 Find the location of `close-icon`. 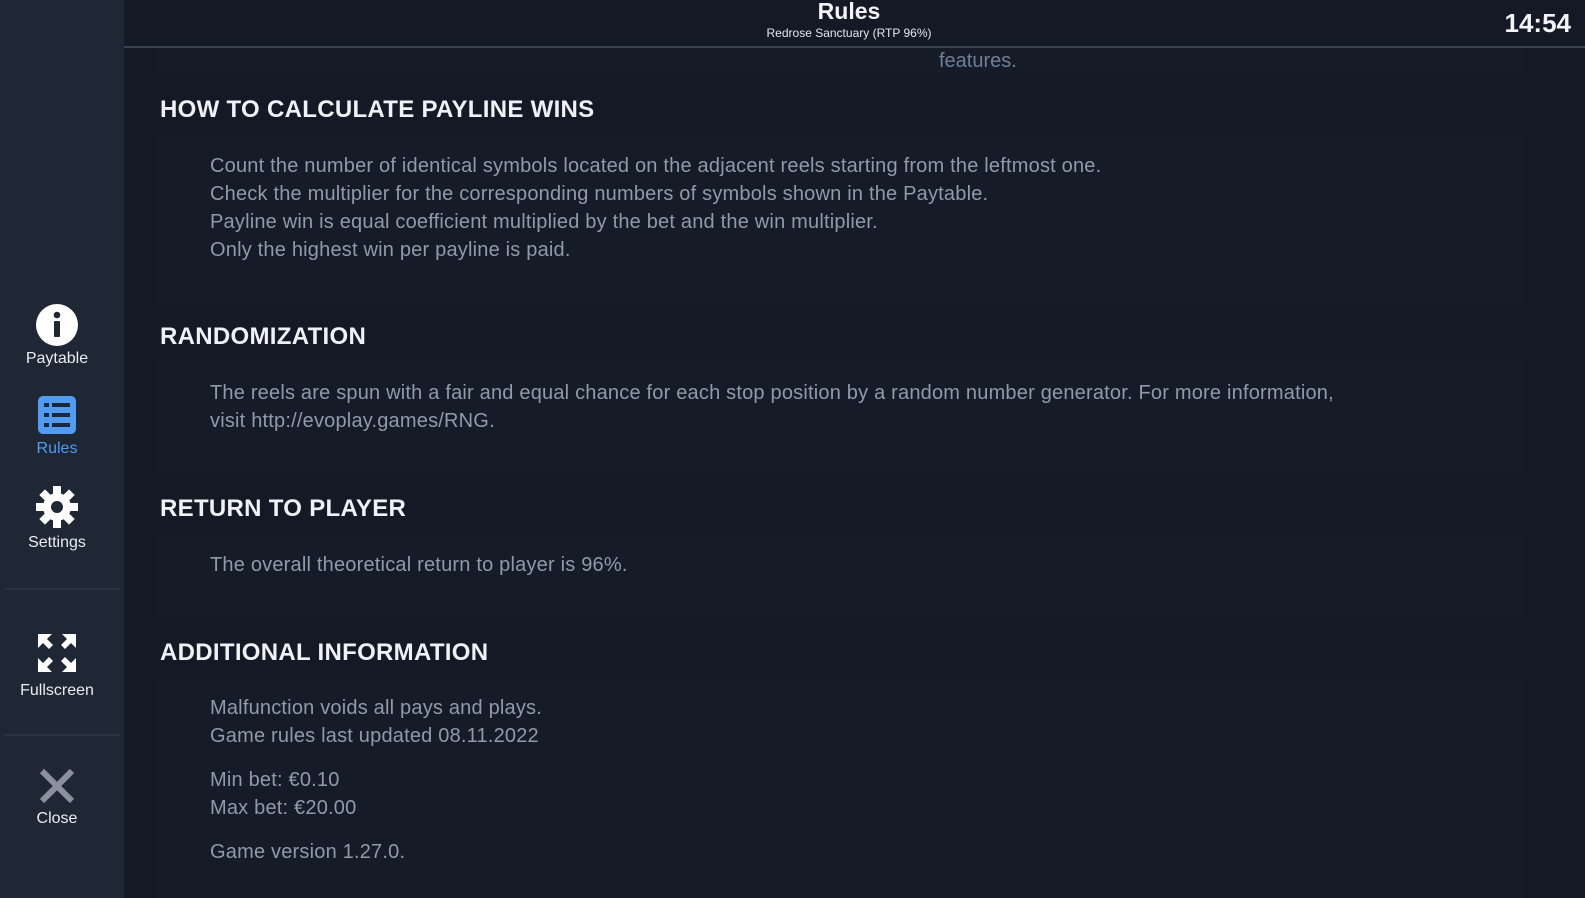

close-icon is located at coordinates (57, 786).